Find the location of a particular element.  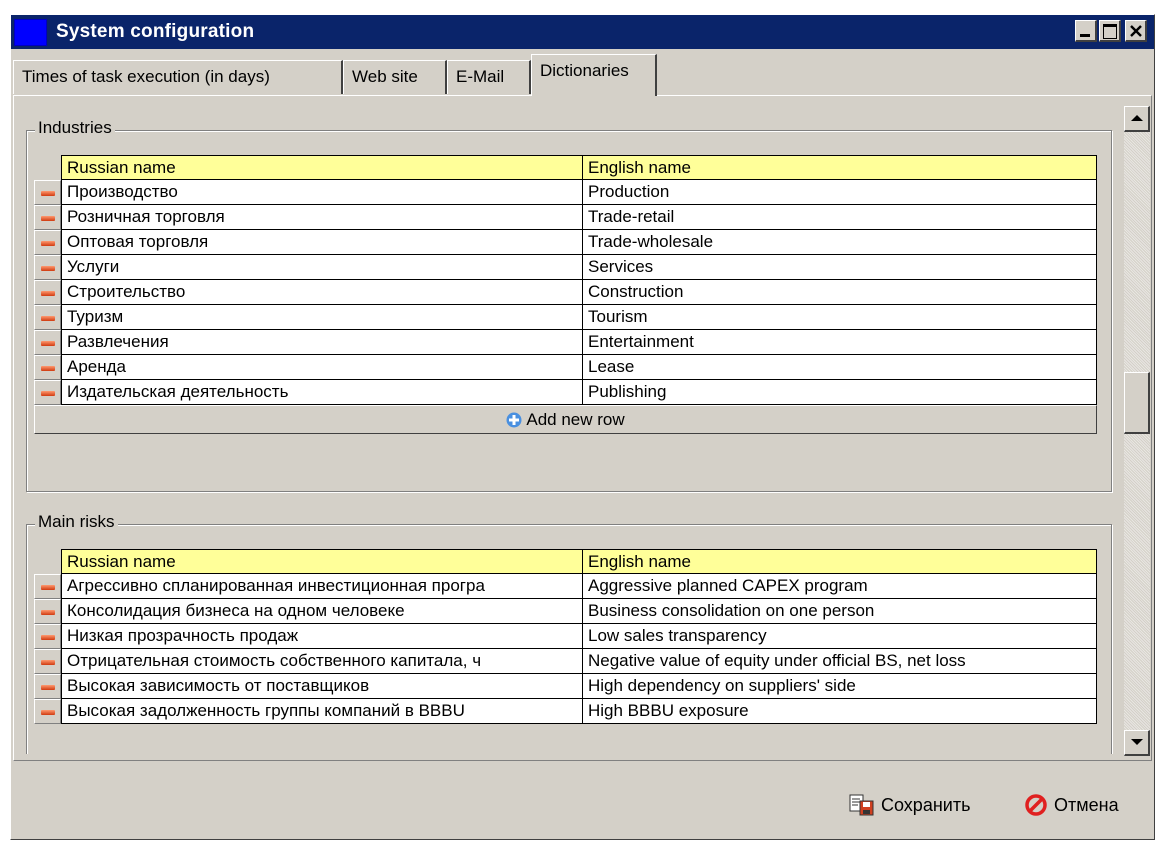

russian-name-cell: Розничная торговля is located at coordinates (322, 217).